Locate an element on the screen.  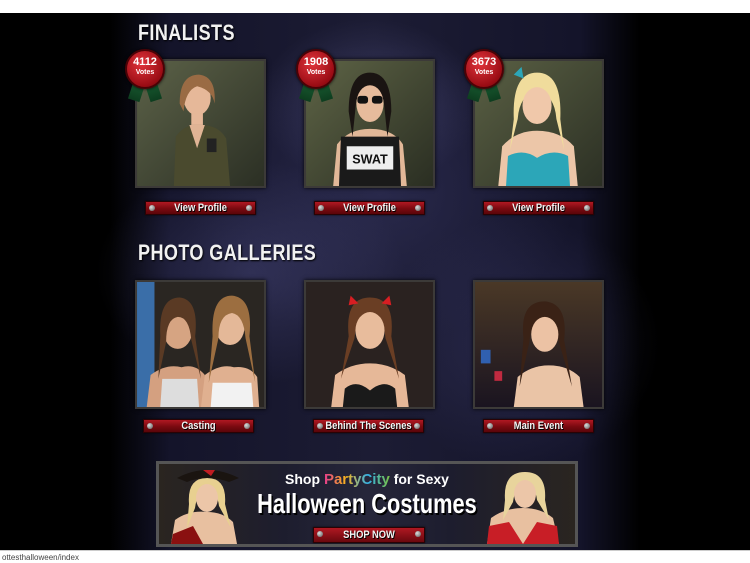
browser-top-strip is located at coordinates (375, 6).